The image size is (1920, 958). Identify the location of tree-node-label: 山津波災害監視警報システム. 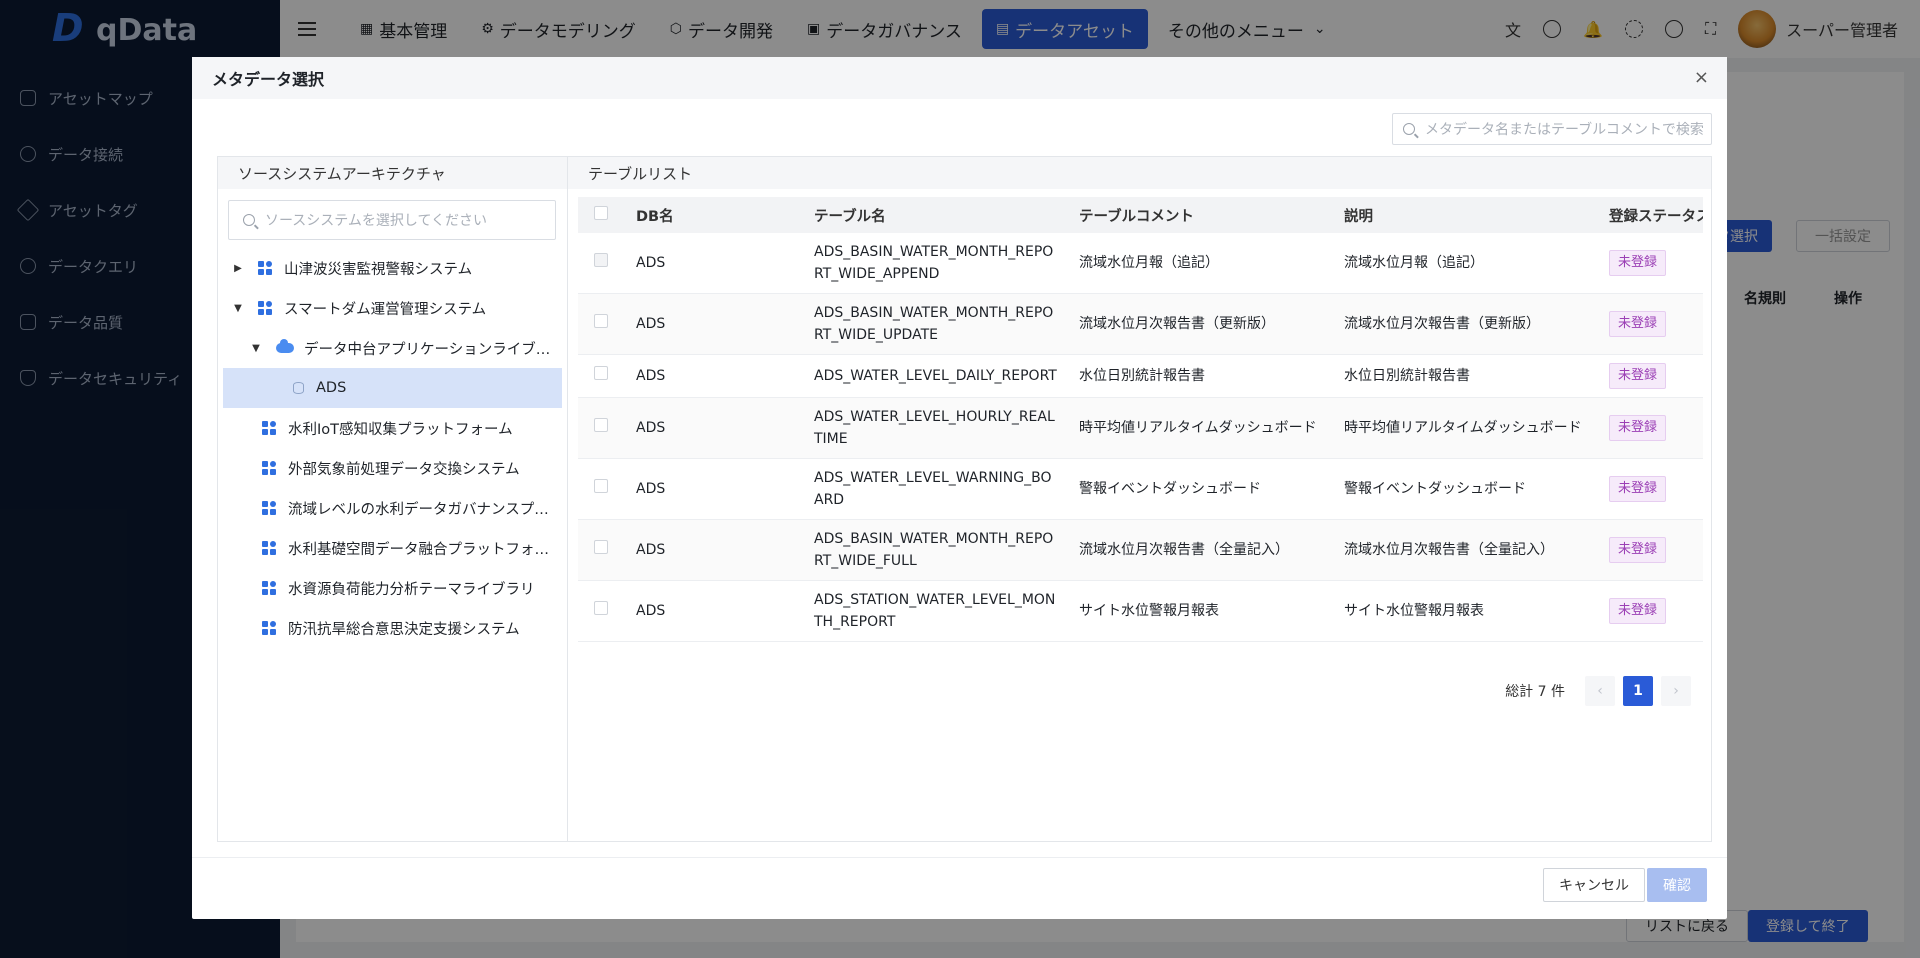
(378, 269).